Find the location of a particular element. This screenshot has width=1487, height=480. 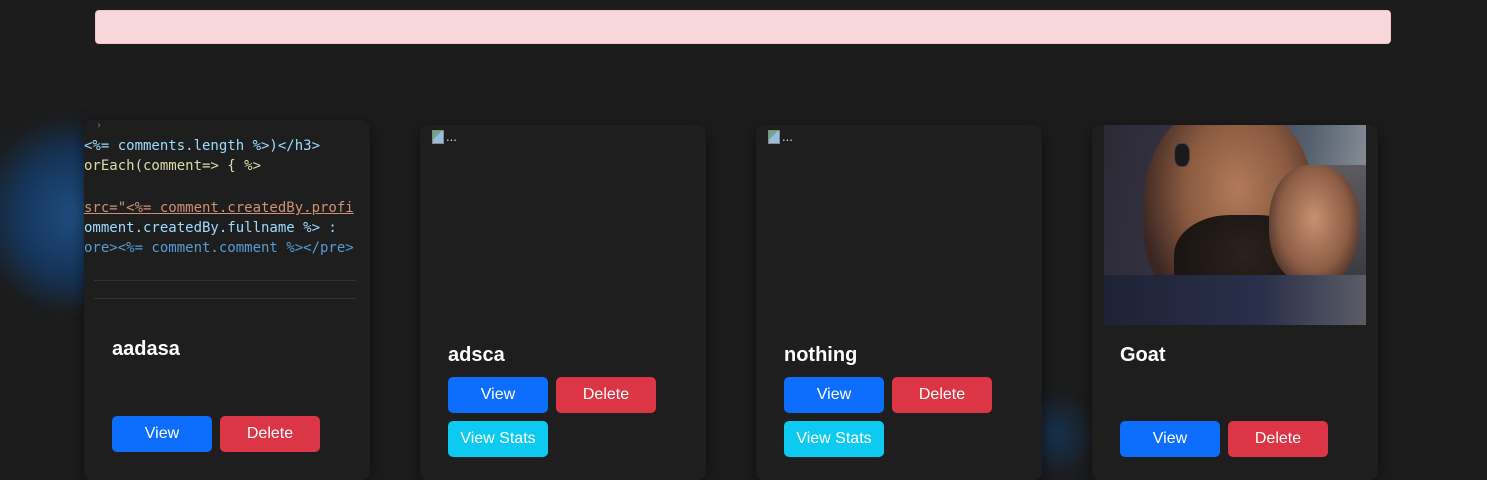

code-line-5: ore><%= comment.comment %></pre> is located at coordinates (219, 248).